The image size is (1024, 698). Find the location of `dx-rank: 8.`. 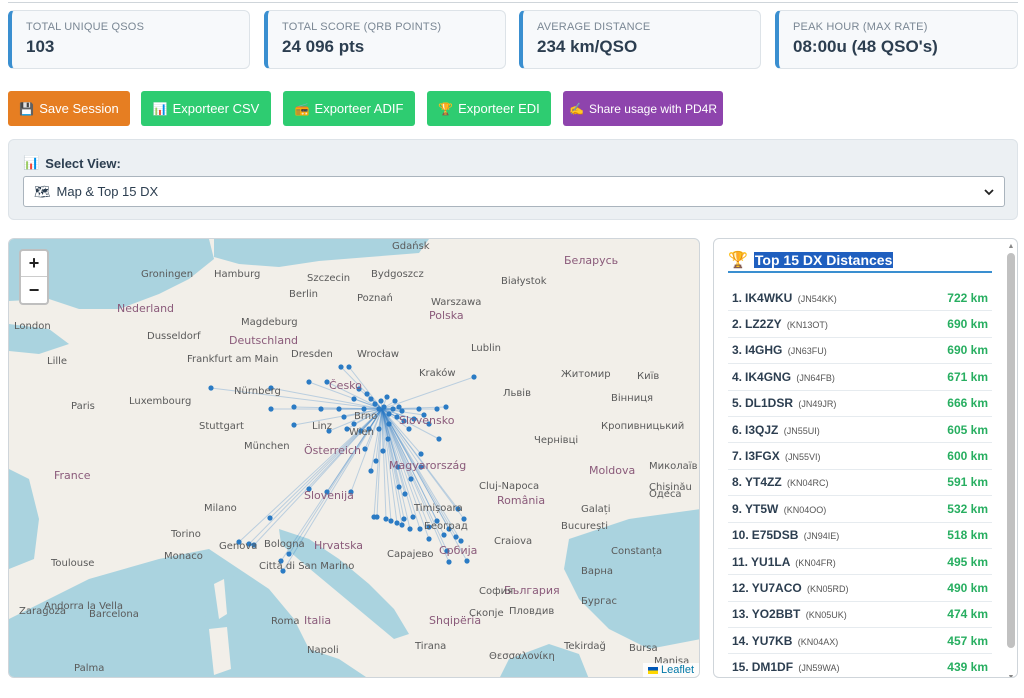

dx-rank: 8. is located at coordinates (737, 482).